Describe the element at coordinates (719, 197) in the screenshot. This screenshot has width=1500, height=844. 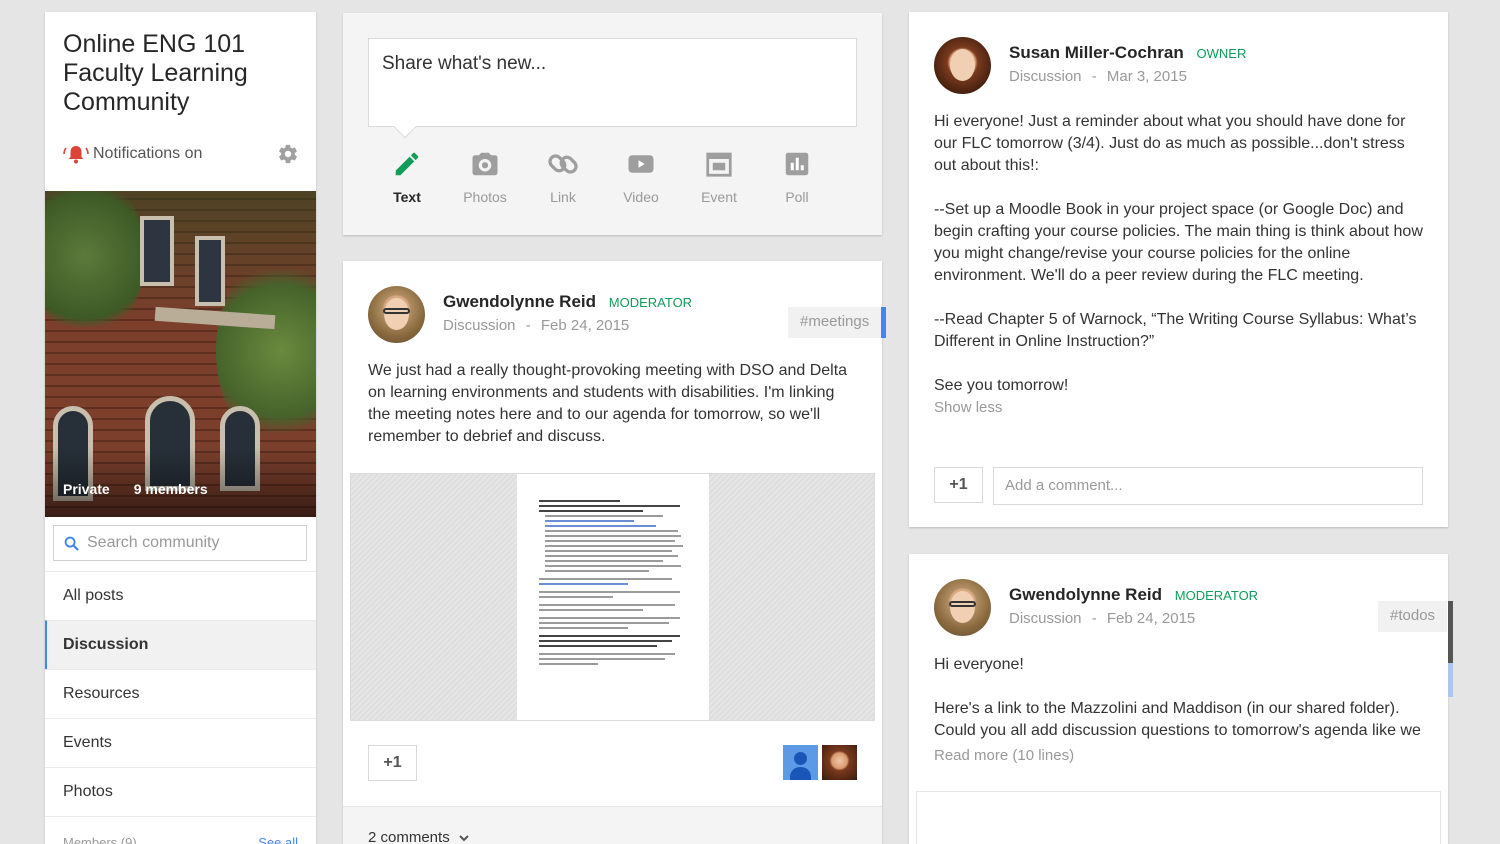
I see `share-event-label: Event` at that location.